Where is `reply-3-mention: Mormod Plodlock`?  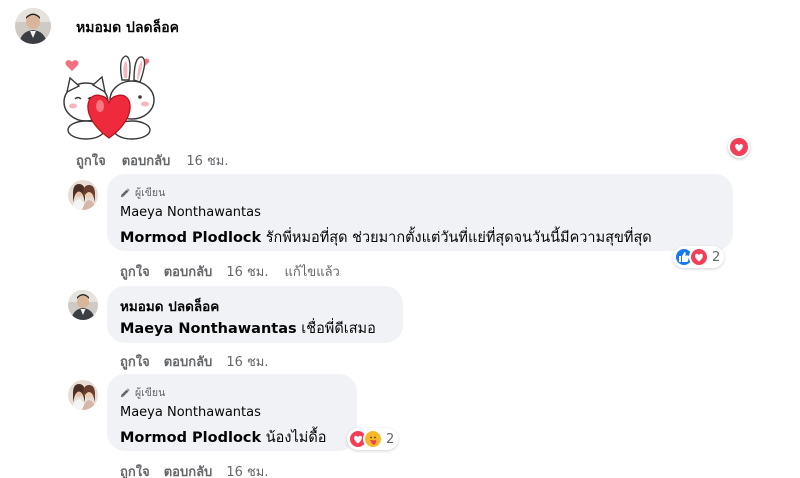 reply-3-mention: Mormod Plodlock is located at coordinates (190, 438).